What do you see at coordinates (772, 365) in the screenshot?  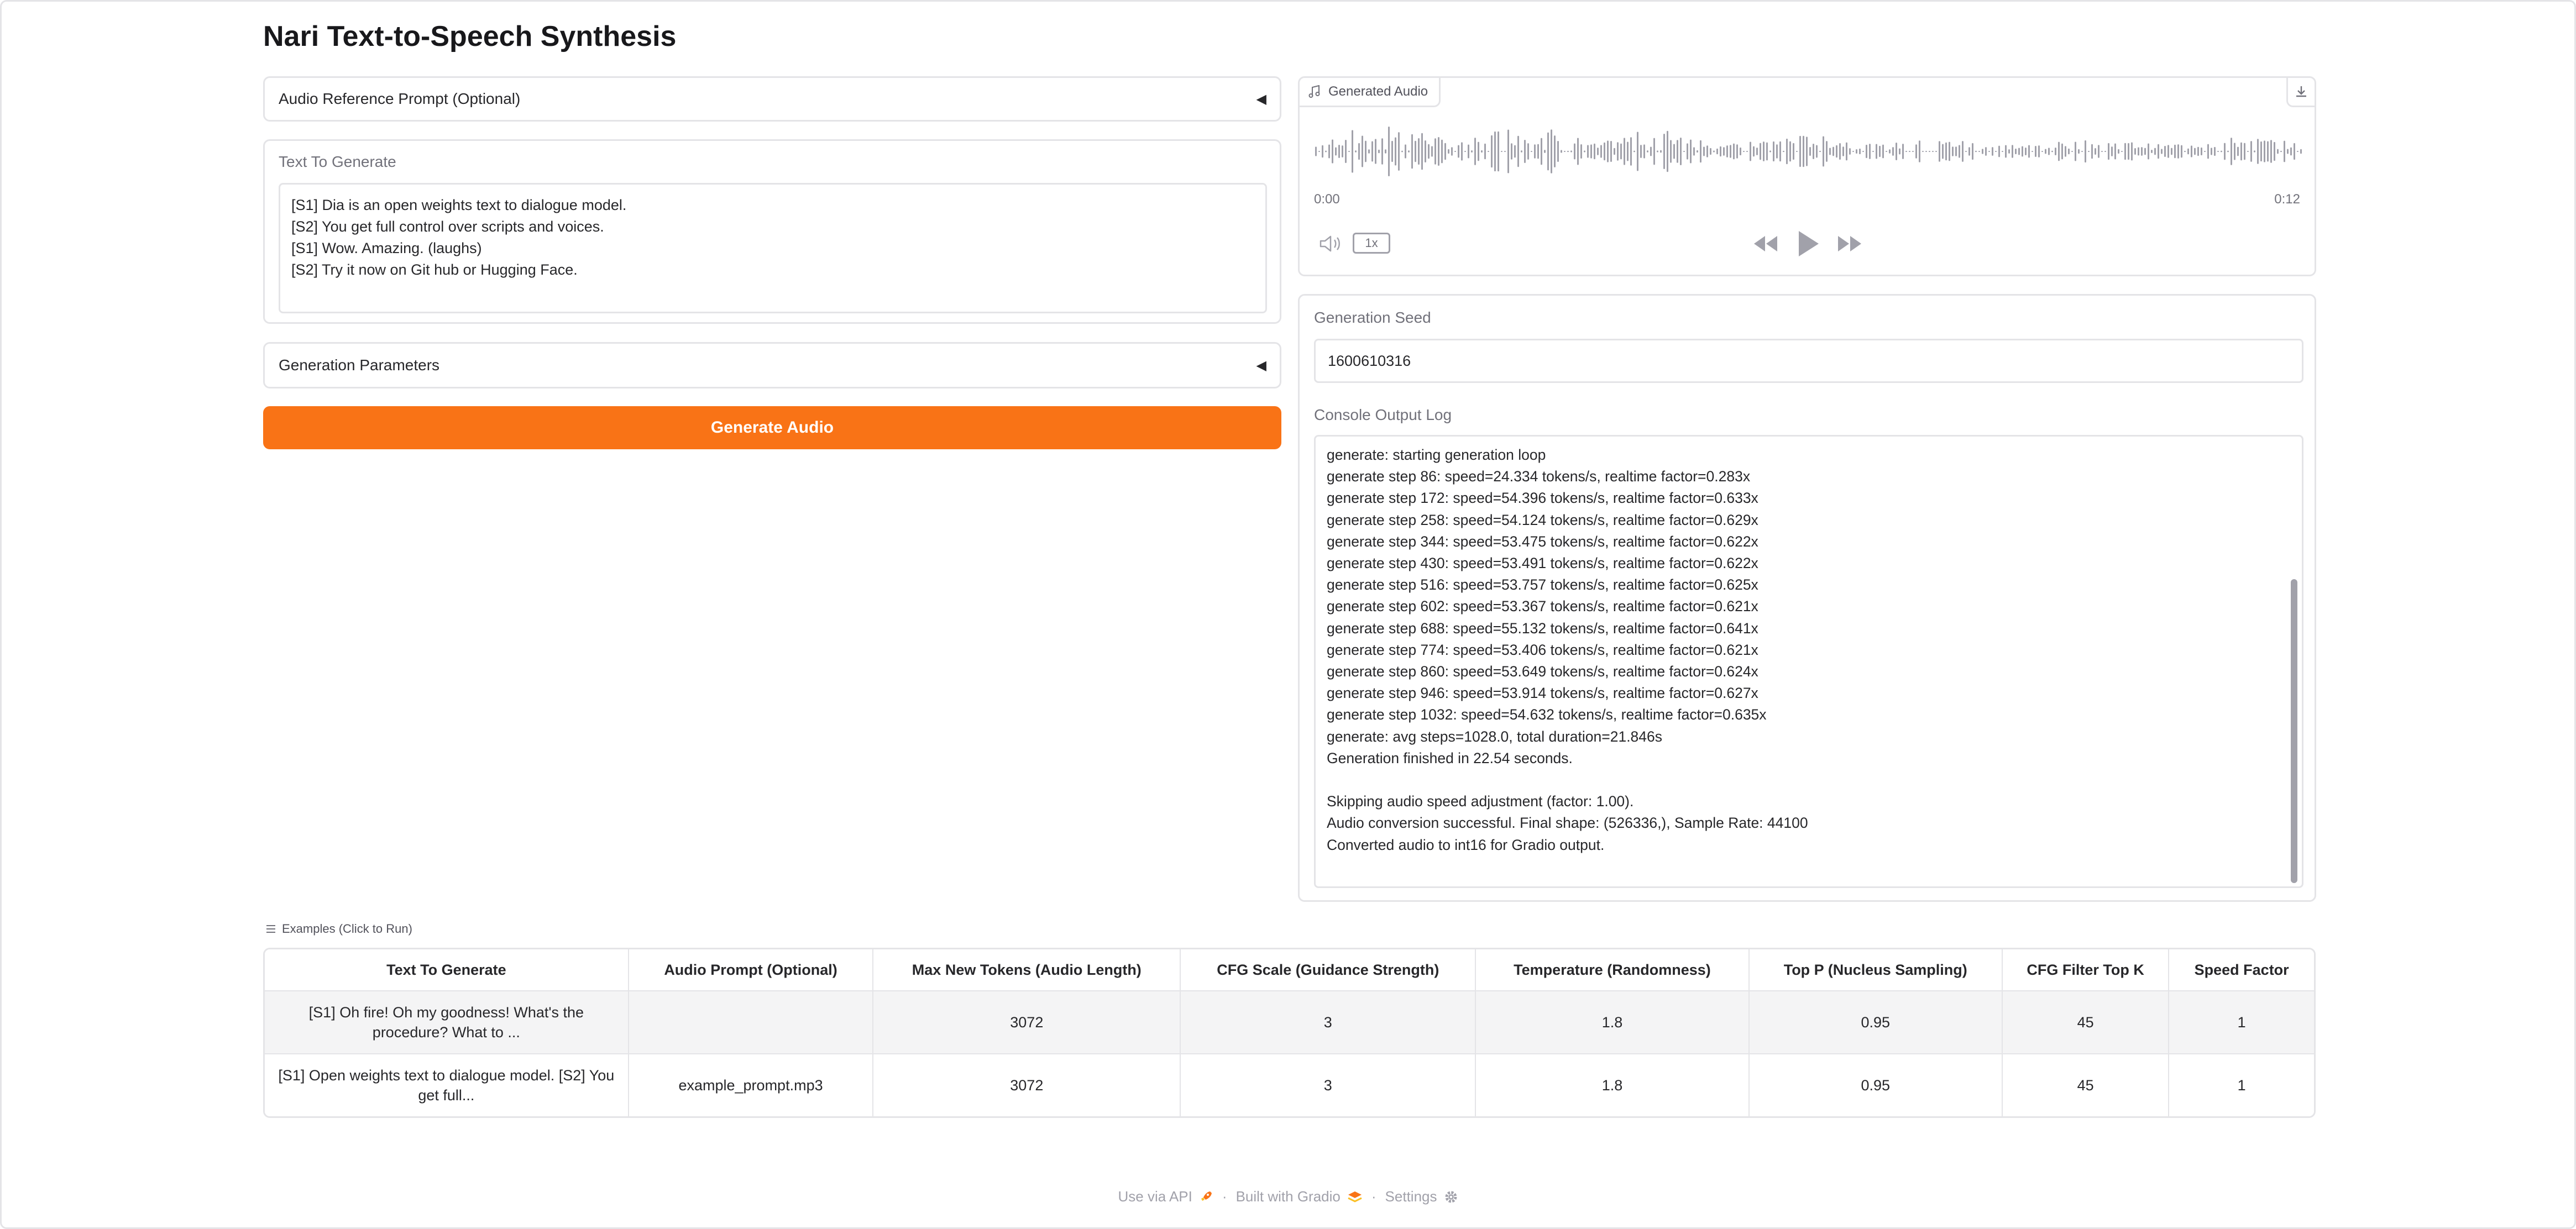 I see `generation-parameters-accordion: Generation Parameters ◀` at bounding box center [772, 365].